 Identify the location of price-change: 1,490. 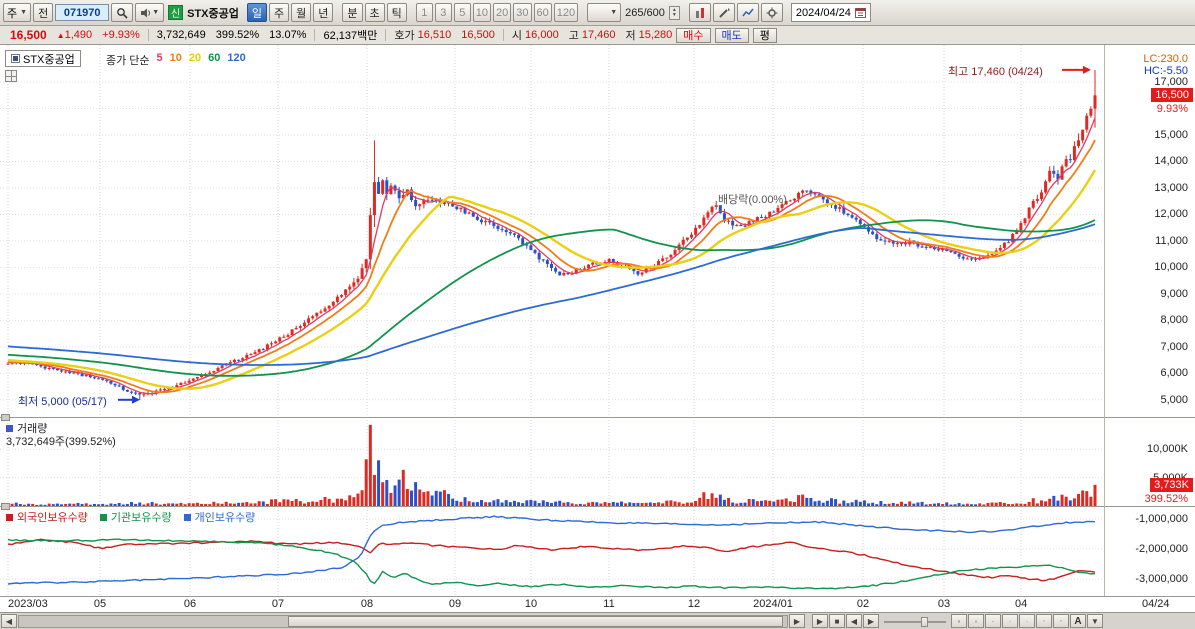
(78, 35).